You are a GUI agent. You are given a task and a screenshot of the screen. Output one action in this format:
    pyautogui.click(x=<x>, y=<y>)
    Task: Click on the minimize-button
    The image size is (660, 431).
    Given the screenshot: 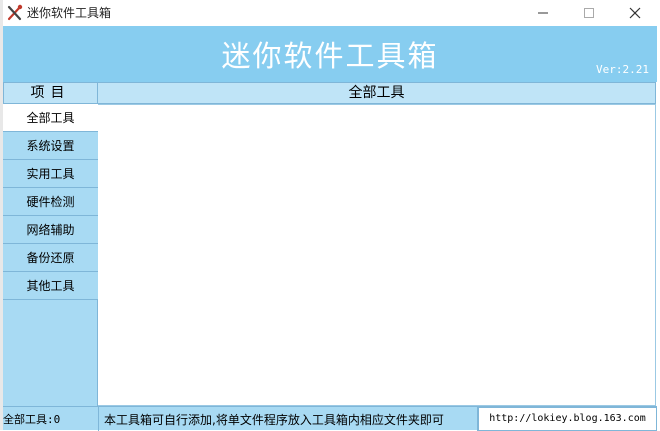 What is the action you would take?
    pyautogui.click(x=543, y=13)
    